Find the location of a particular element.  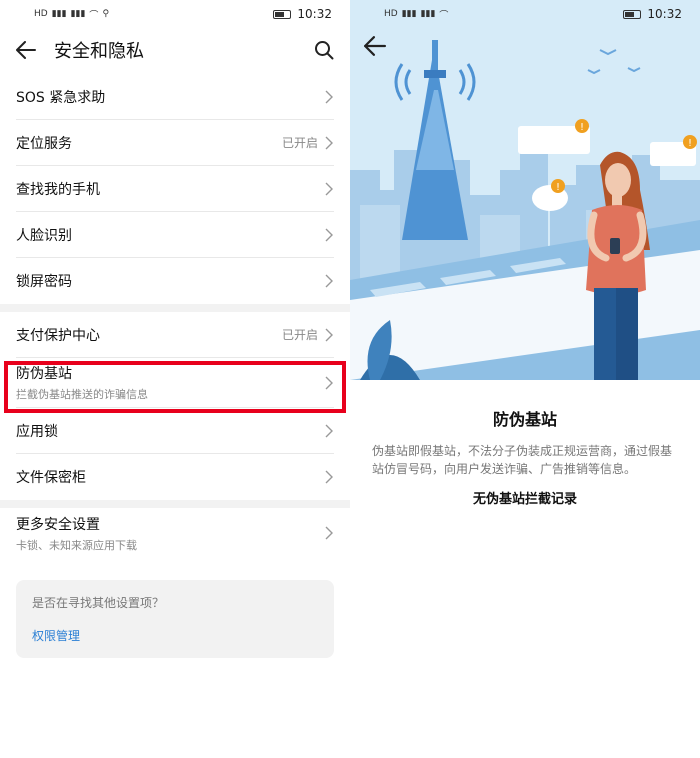

location-service-item: 定位服务 已开启 is located at coordinates (175, 143).